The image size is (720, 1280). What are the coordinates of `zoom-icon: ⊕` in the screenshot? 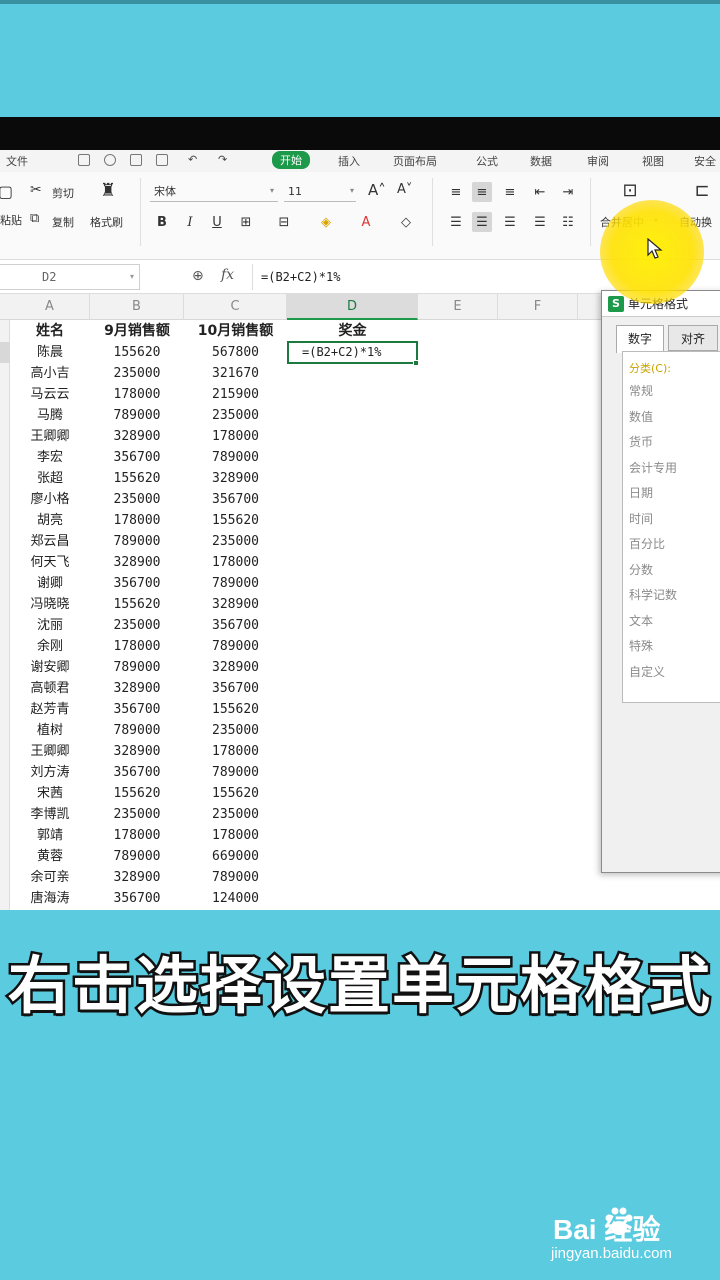 It's located at (198, 276).